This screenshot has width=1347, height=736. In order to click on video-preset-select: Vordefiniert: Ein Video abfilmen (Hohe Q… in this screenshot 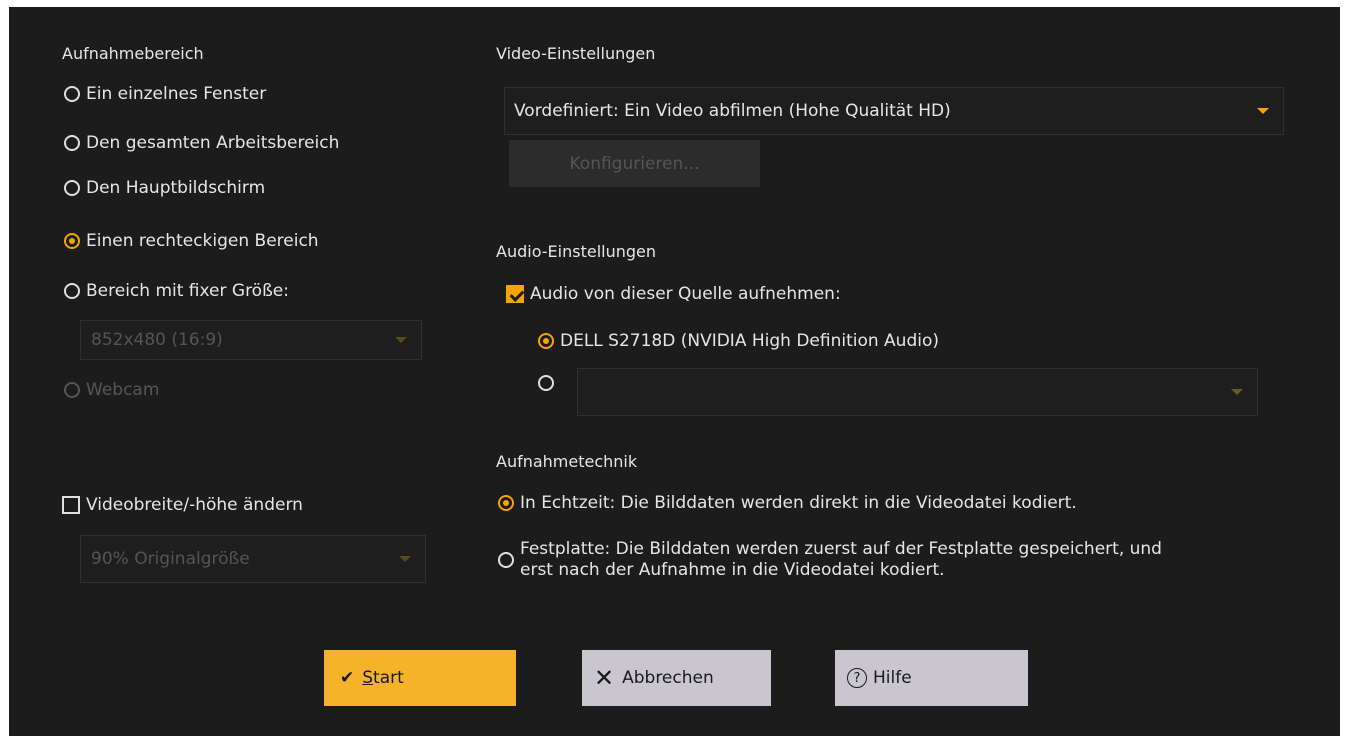, I will do `click(894, 111)`.